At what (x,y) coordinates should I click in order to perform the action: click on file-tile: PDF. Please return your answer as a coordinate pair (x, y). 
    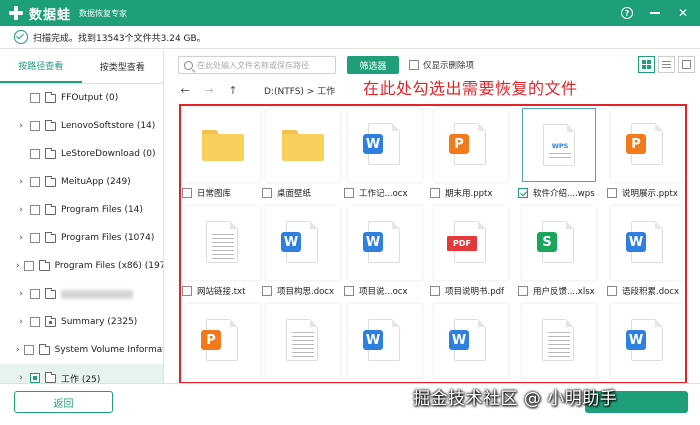
    Looking at the image, I should click on (471, 243).